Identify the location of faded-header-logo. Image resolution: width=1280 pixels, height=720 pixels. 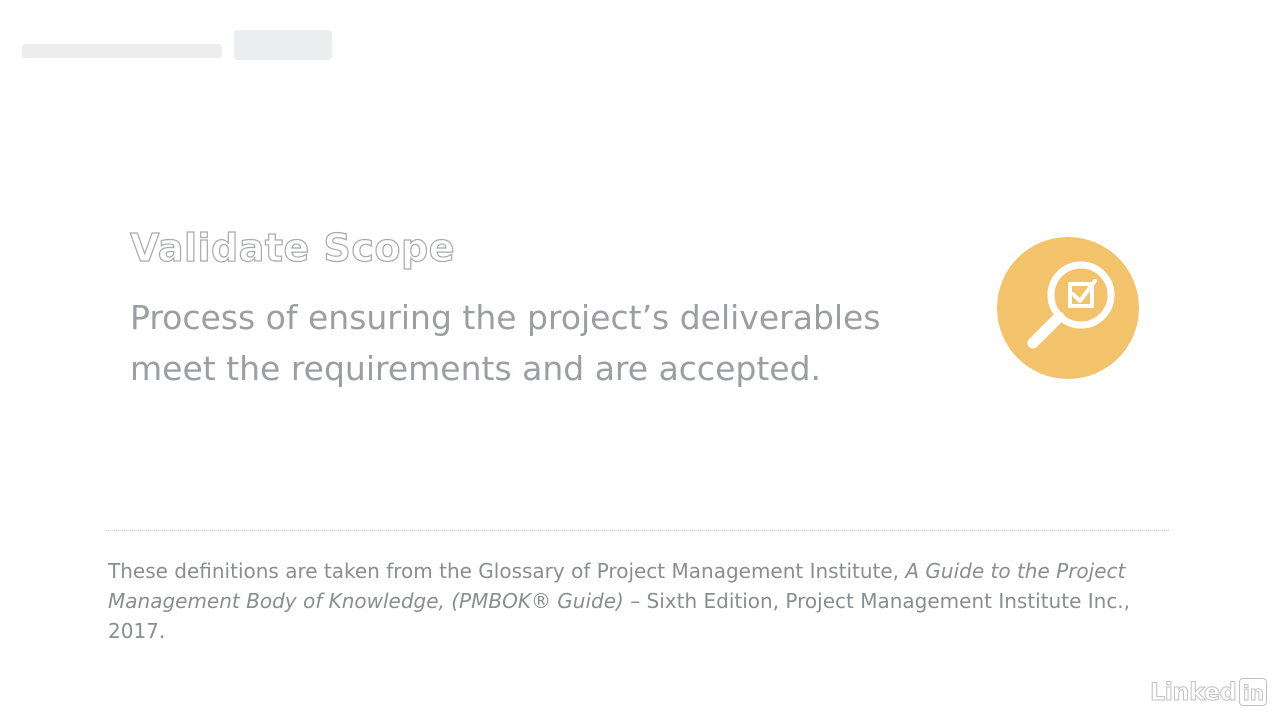
(177, 45).